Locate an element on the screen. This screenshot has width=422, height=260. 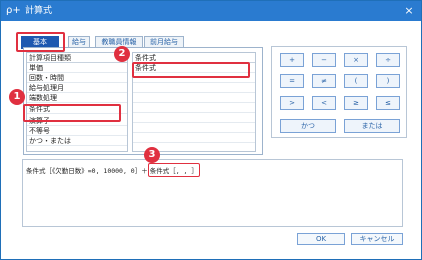
close-paren-button: ) is located at coordinates (388, 81).